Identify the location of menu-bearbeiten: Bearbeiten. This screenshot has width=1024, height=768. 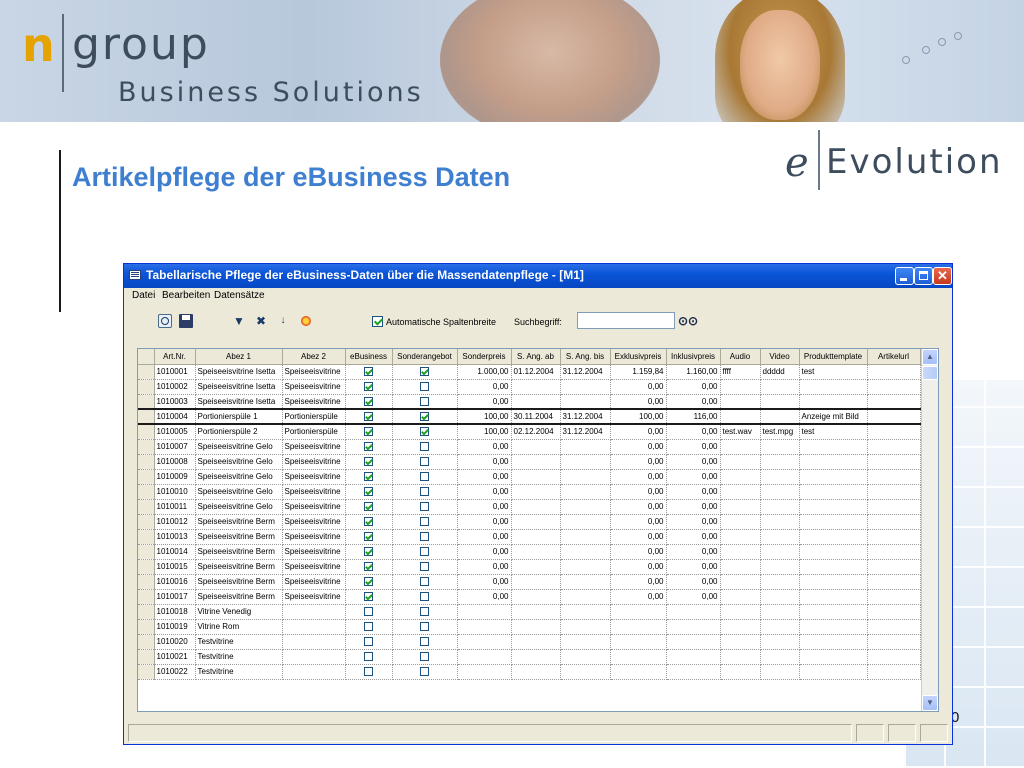
(186, 295).